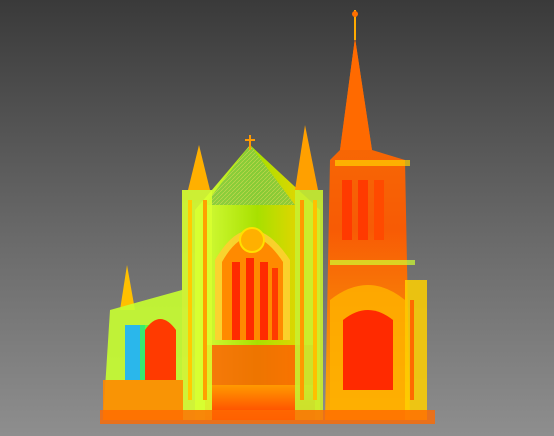  Describe the element at coordinates (197, 282) in the screenshot. I see `left-pinnacle` at that location.